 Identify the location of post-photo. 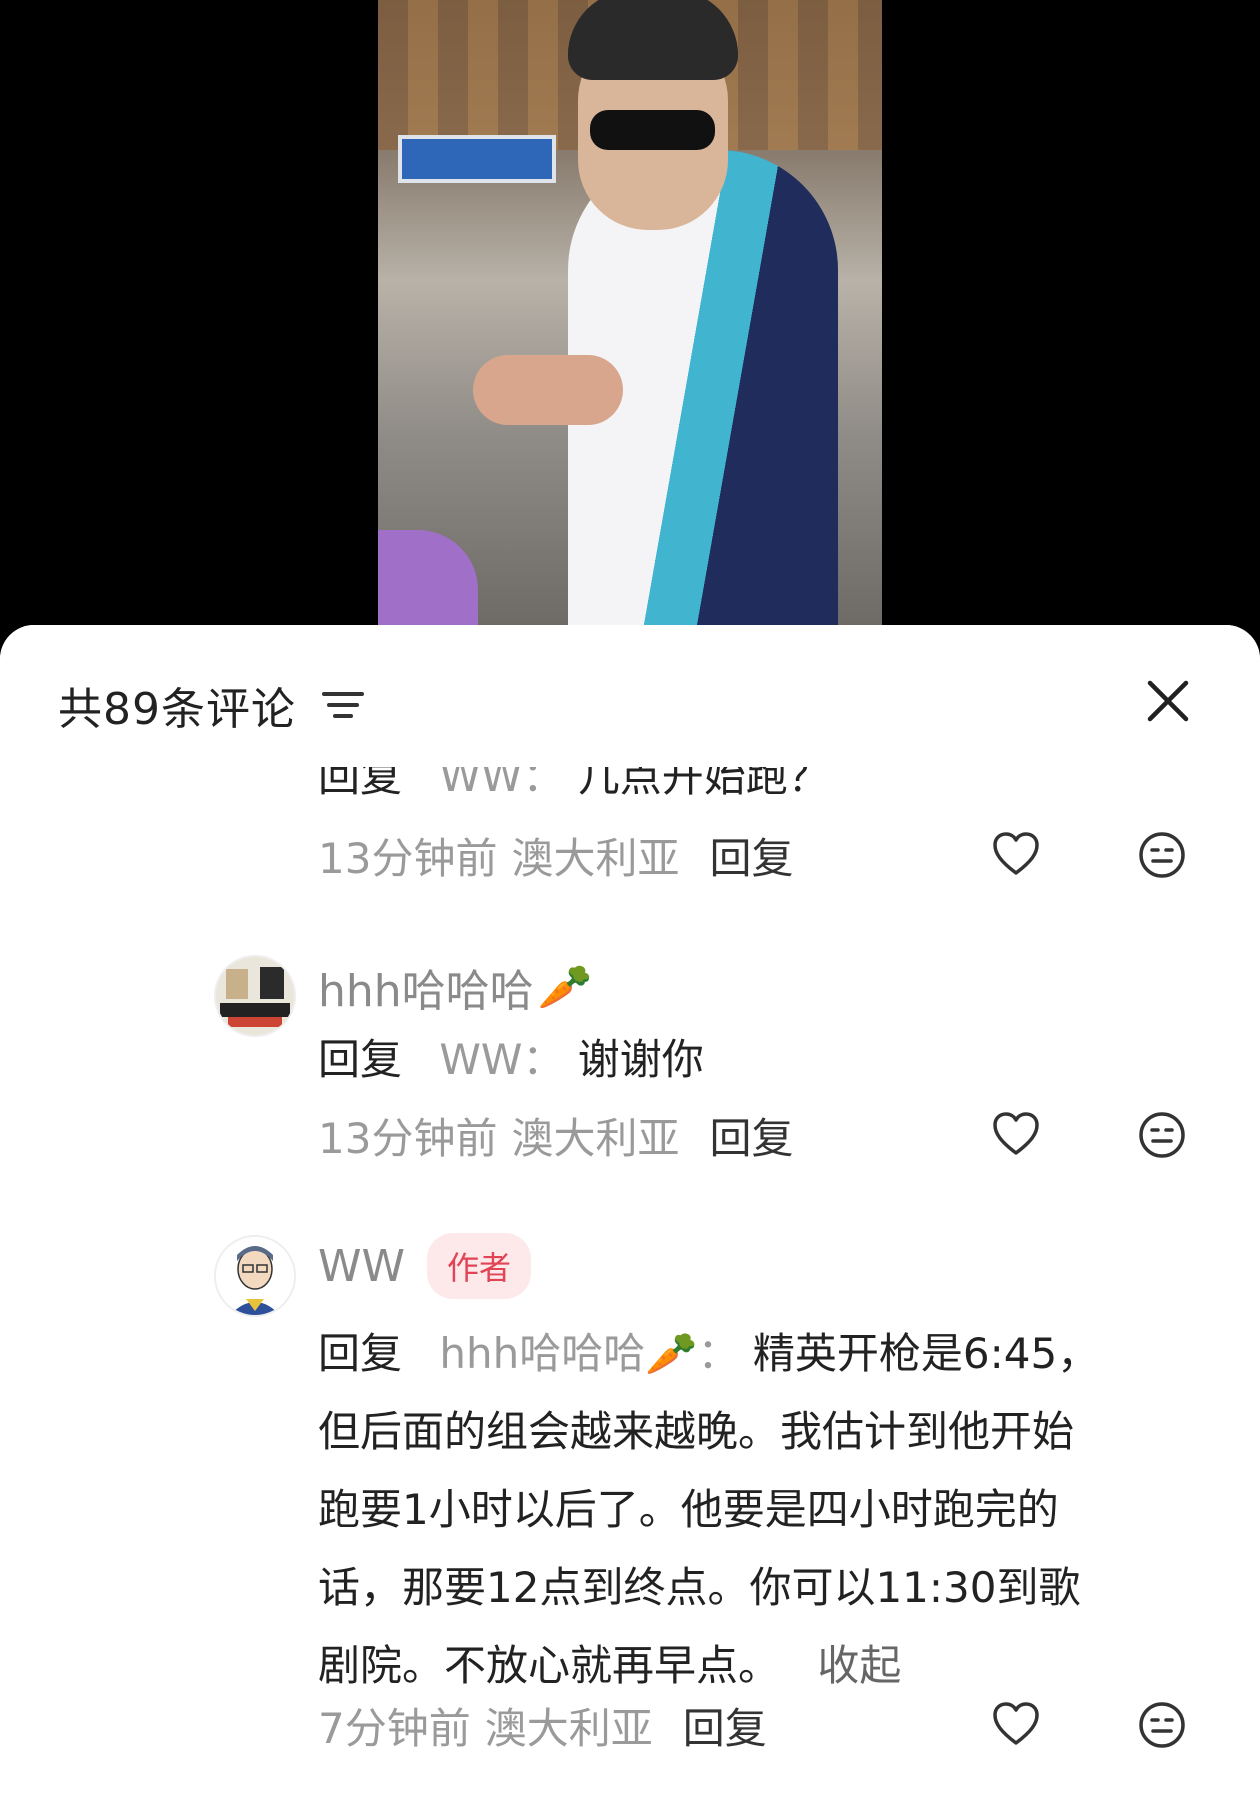
(630, 312).